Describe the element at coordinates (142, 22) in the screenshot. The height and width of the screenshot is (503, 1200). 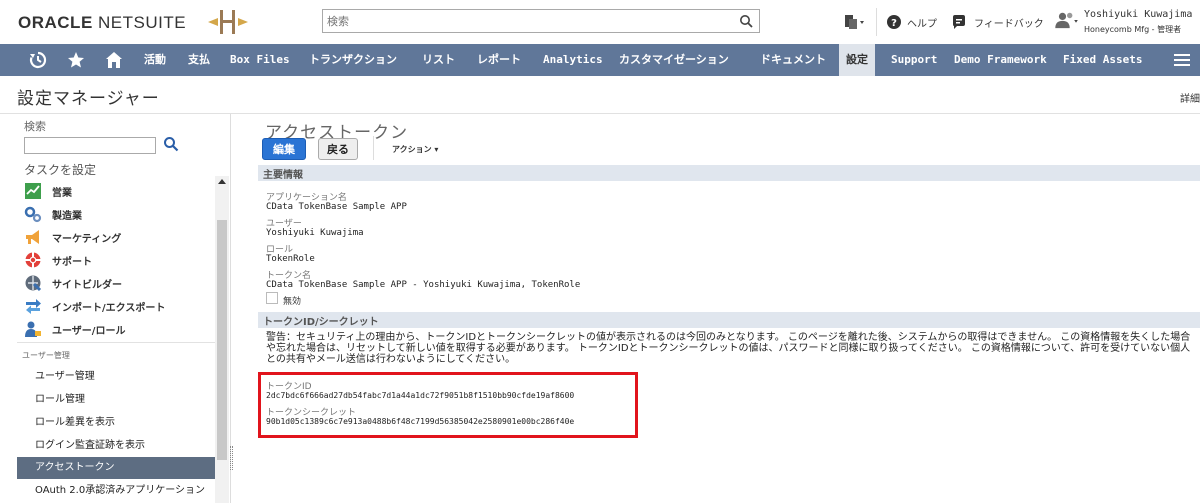
I see `logo-netsuite: NETSUITE` at that location.